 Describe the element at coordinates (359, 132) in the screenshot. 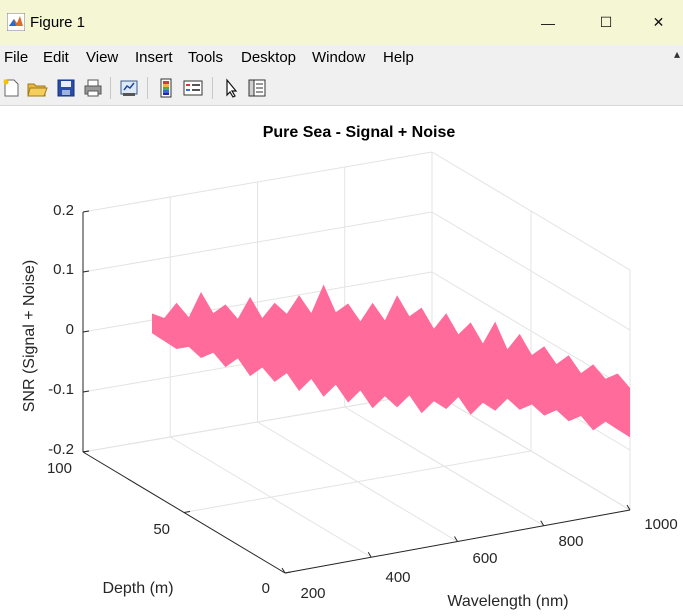

I see `chart-title: Pure Sea - Signal + Noise` at that location.